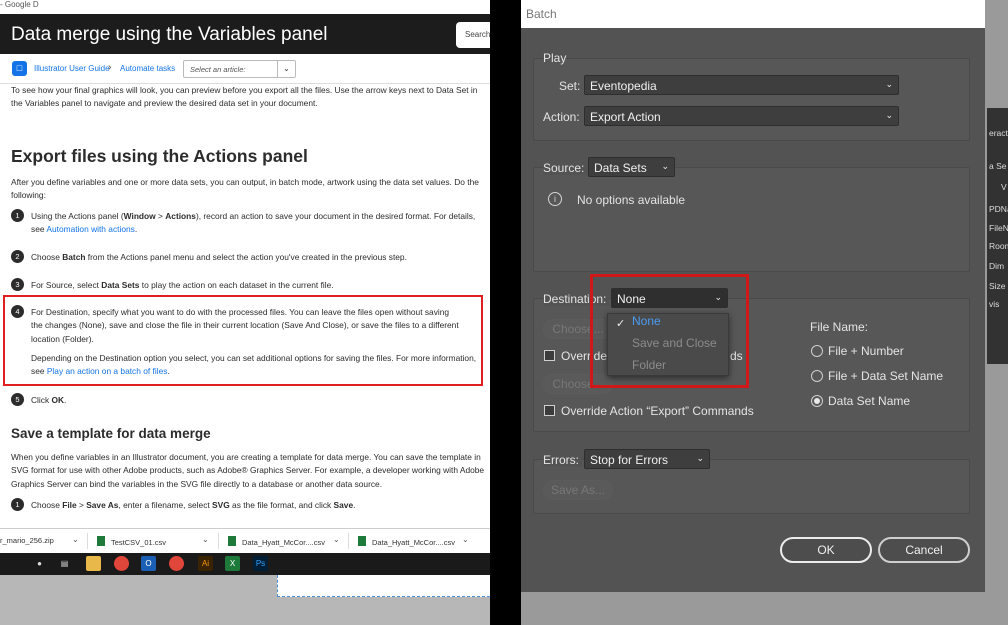 The image size is (1008, 625). Describe the element at coordinates (93, 563) in the screenshot. I see `file-explorer-icon` at that location.